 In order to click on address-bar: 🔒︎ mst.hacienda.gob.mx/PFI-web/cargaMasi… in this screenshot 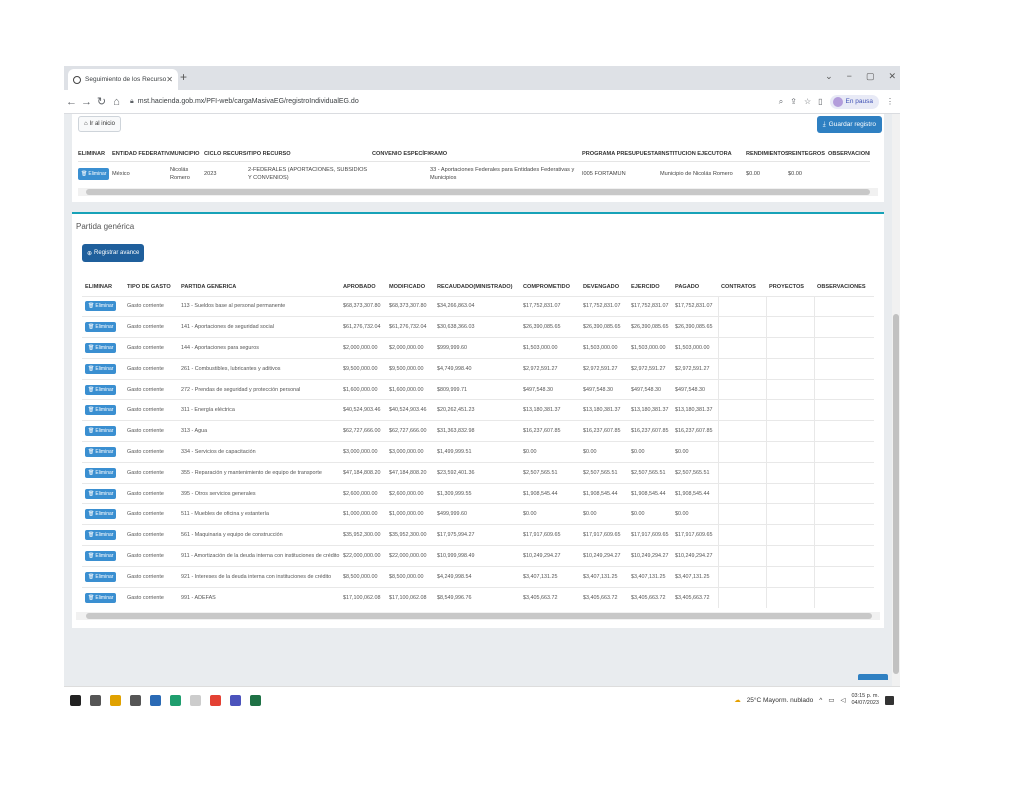, I will do `click(440, 102)`.